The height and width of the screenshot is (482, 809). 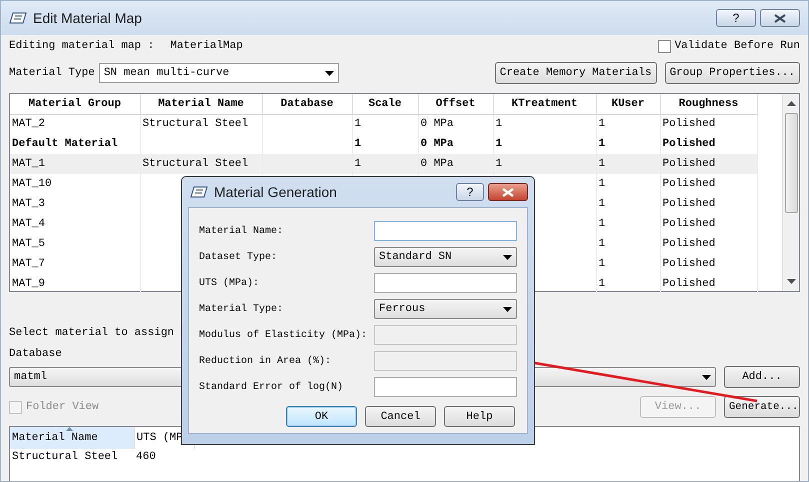 I want to click on table-cell: 460, so click(x=146, y=457).